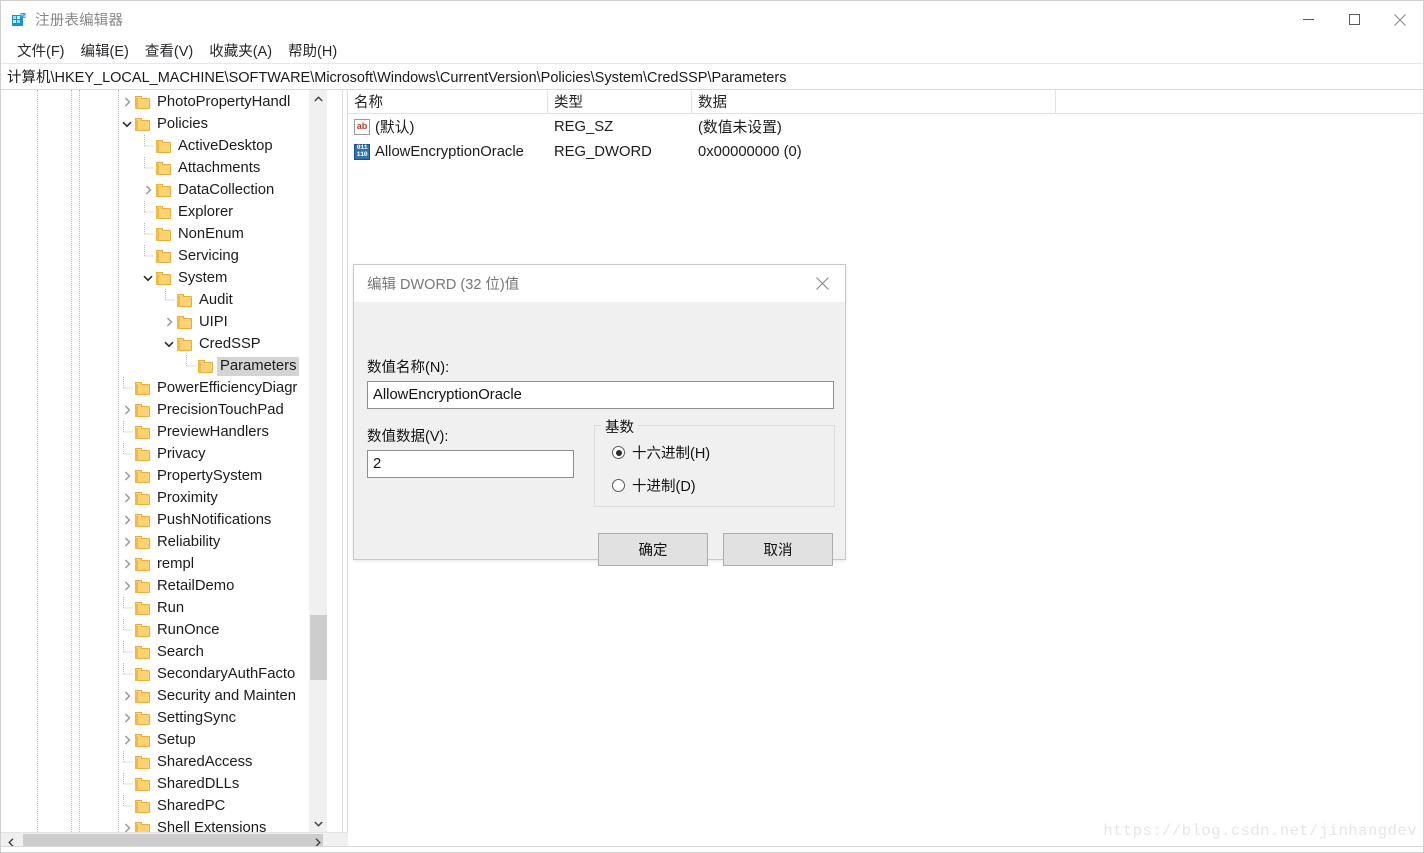  I want to click on tree-item-audit: Audit, so click(164, 300).